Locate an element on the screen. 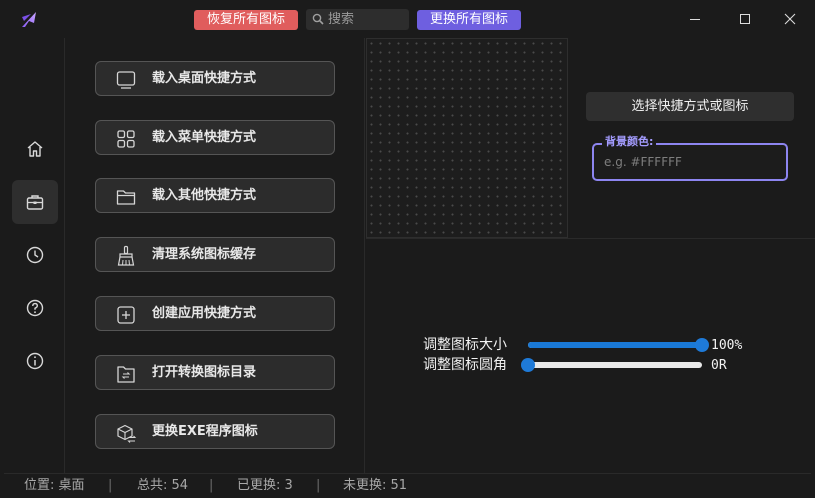  grid-icon is located at coordinates (126, 139).